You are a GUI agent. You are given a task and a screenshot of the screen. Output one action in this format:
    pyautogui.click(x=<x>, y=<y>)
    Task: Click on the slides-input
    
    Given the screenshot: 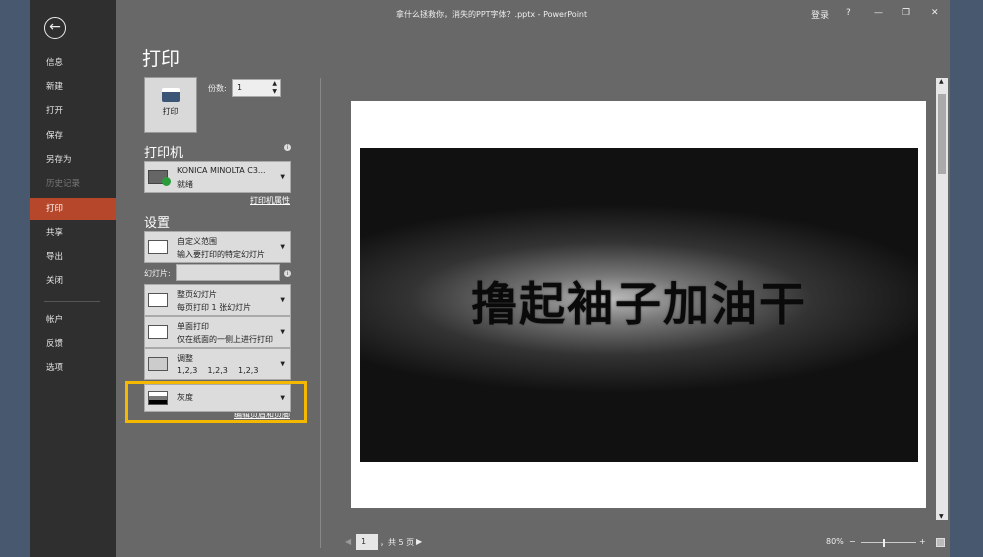 What is the action you would take?
    pyautogui.click(x=228, y=272)
    